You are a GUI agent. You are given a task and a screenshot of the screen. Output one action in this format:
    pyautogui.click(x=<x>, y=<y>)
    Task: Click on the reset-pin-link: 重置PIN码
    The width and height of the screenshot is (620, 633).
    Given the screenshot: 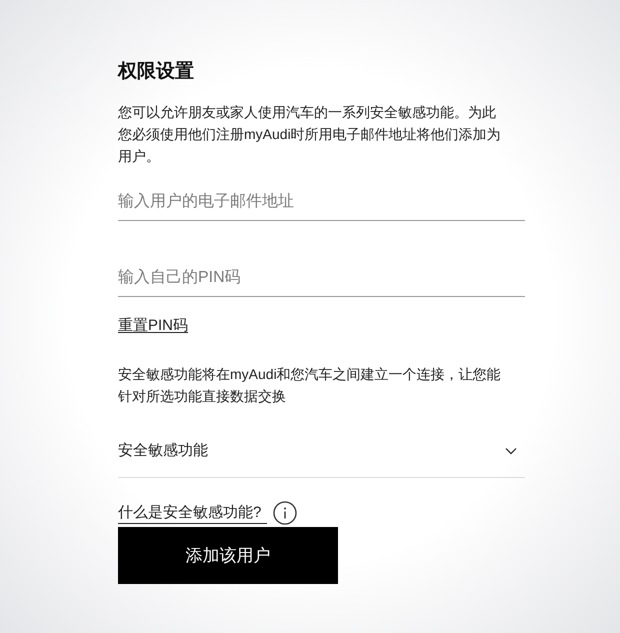 What is the action you would take?
    pyautogui.click(x=153, y=326)
    